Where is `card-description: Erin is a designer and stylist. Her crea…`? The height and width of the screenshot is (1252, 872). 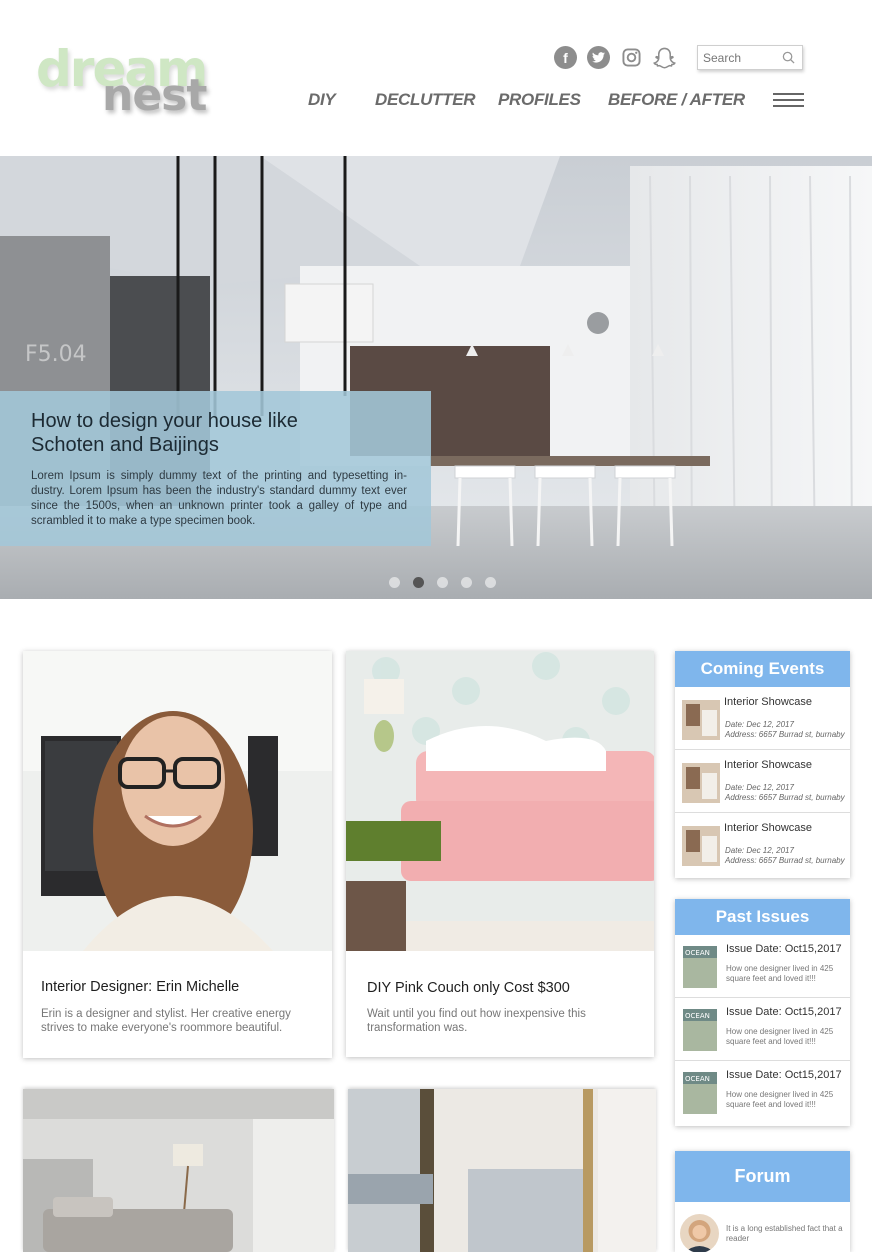 card-description: Erin is a designer and stylist. Her crea… is located at coordinates (166, 1021).